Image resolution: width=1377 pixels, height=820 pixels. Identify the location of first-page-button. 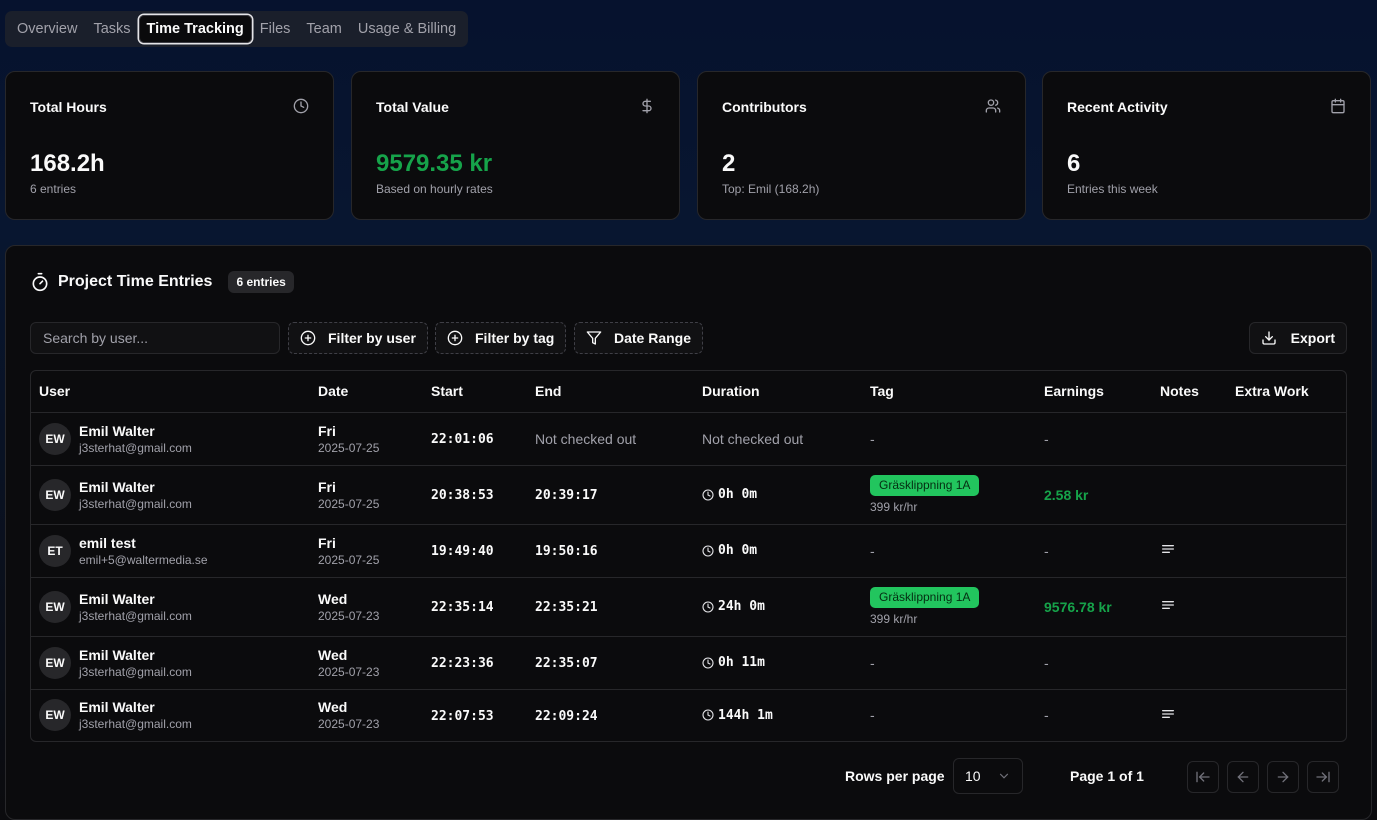
(1203, 777).